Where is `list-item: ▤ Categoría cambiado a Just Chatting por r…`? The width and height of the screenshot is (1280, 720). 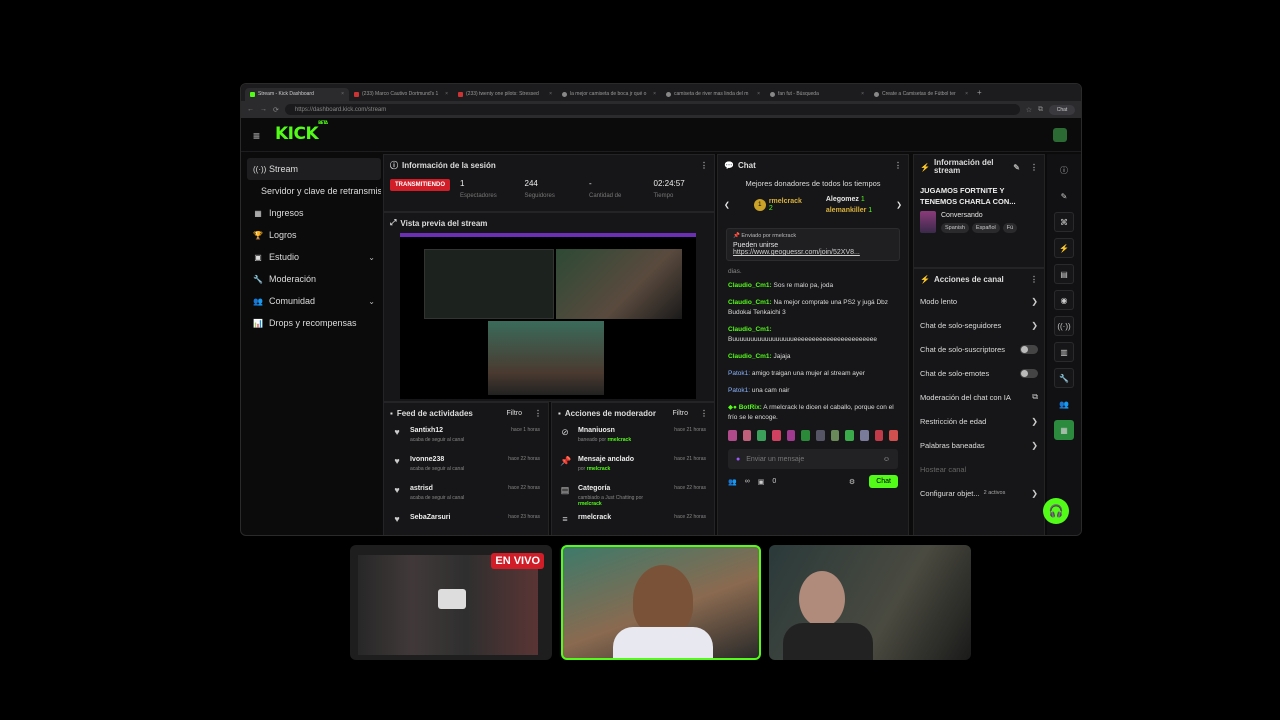 list-item: ▤ Categoría cambiado a Just Chatting por r… is located at coordinates (633, 495).